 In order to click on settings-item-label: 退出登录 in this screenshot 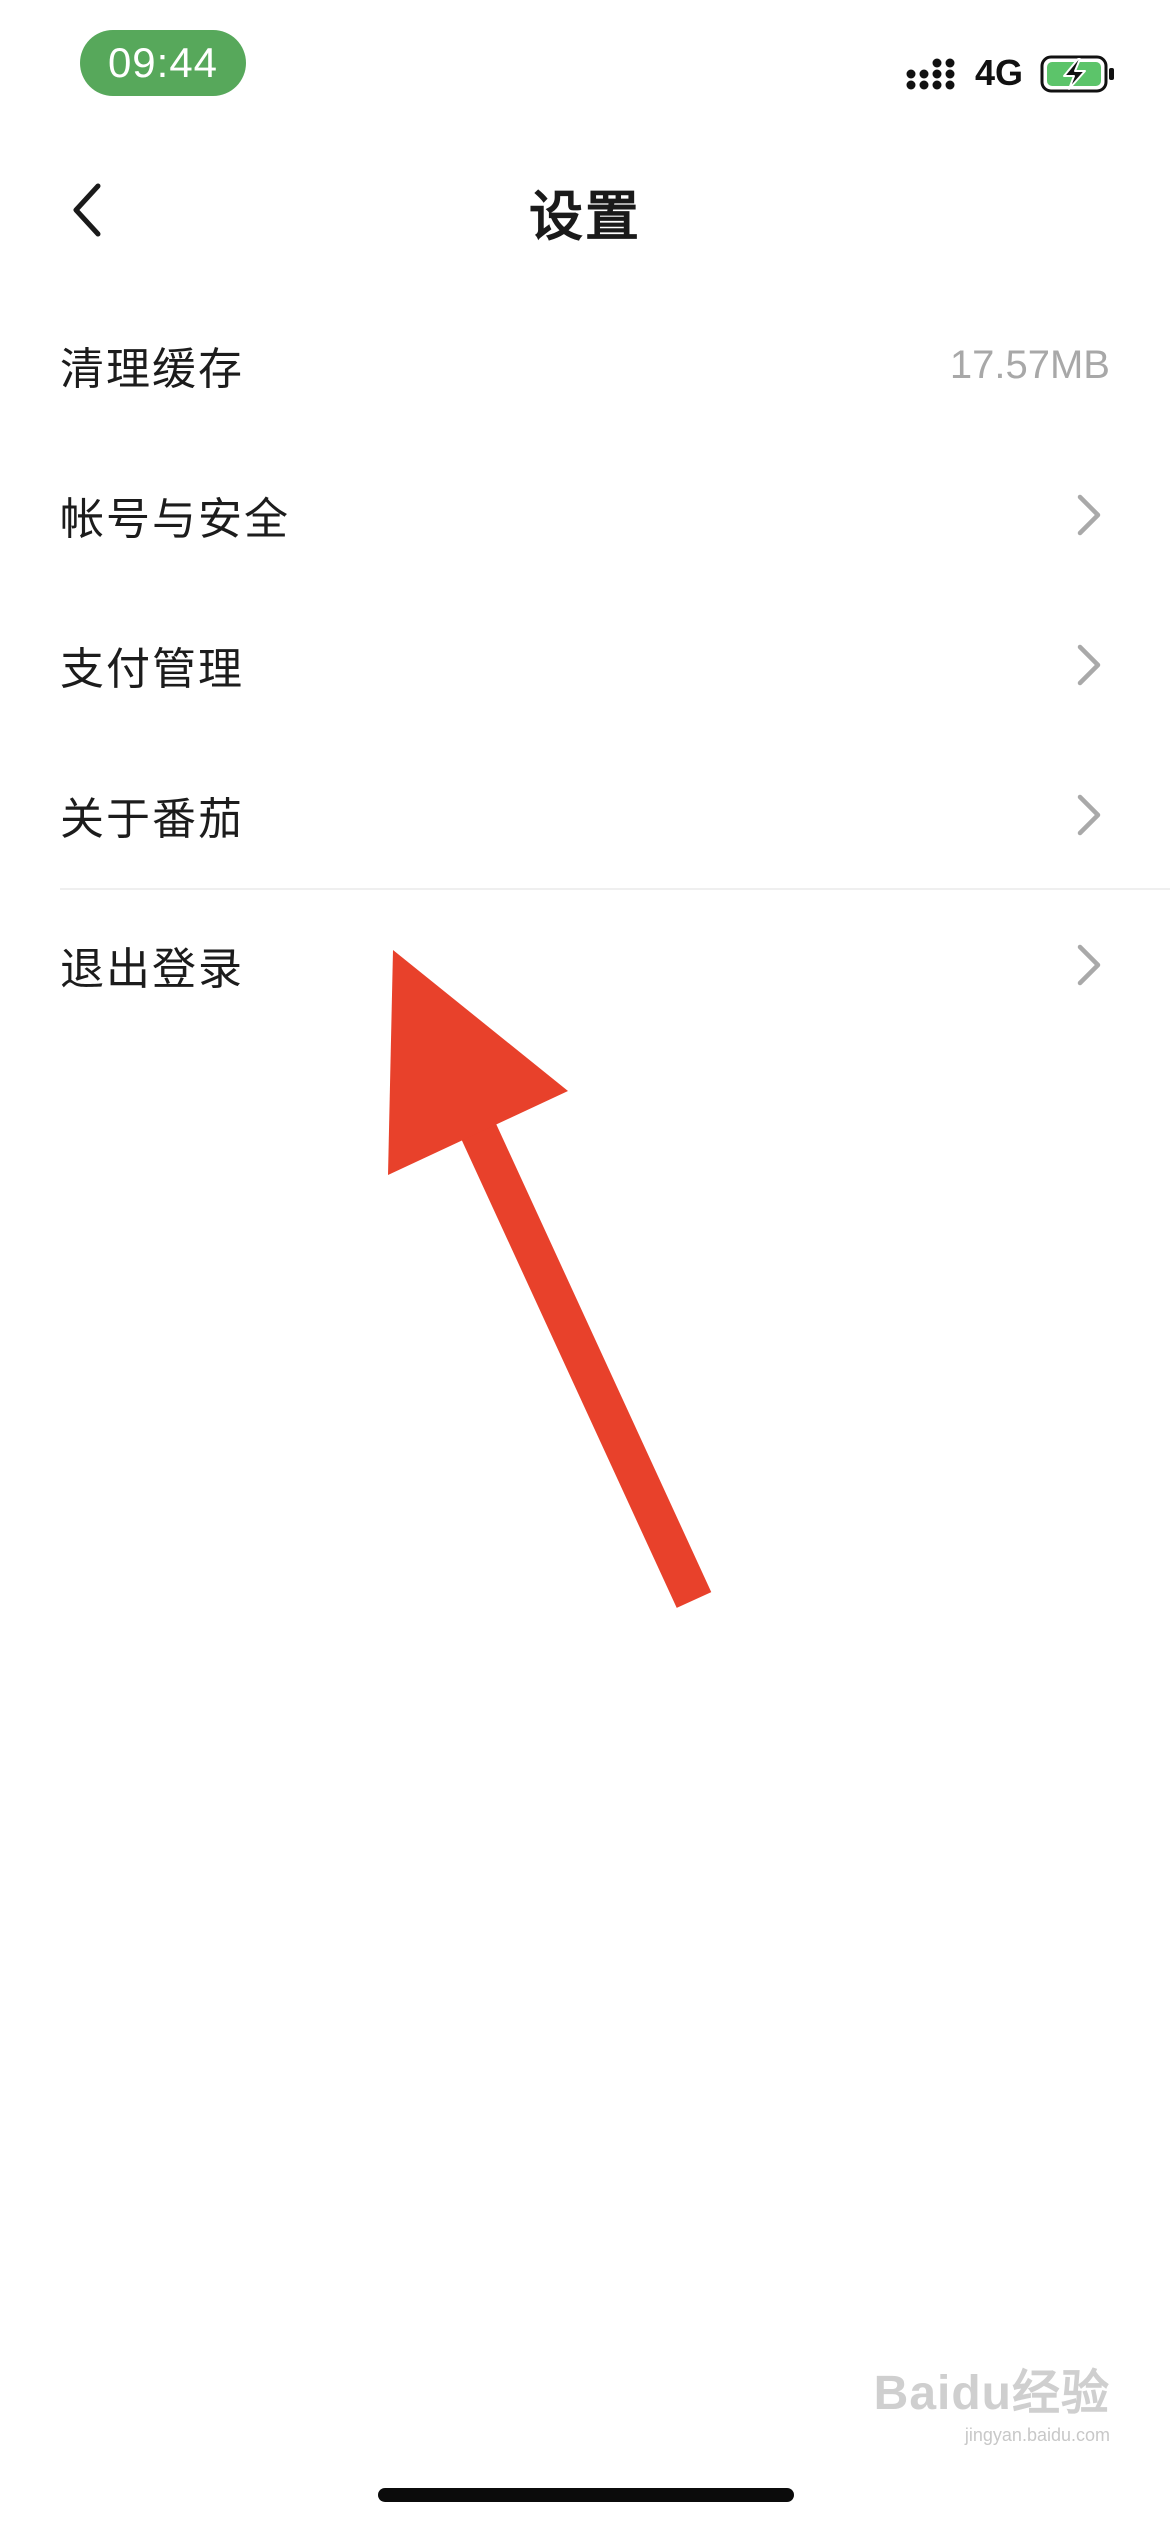, I will do `click(152, 969)`.